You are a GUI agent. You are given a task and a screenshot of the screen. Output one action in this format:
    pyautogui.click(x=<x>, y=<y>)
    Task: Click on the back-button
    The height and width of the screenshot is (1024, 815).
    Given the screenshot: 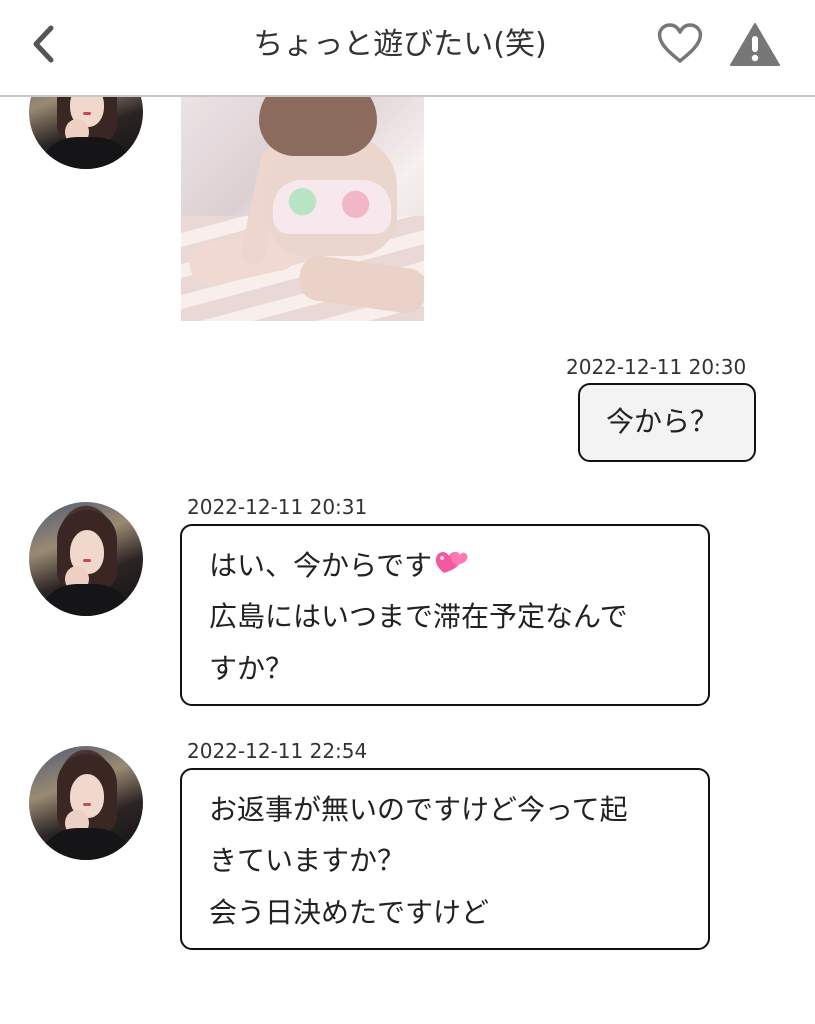 What is the action you would take?
    pyautogui.click(x=44, y=44)
    